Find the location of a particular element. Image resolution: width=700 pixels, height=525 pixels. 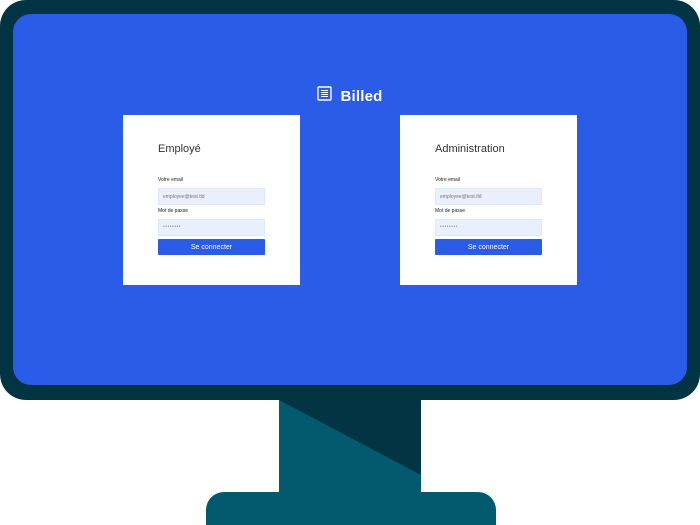

employee-login-button: Se connecter is located at coordinates (211, 247).